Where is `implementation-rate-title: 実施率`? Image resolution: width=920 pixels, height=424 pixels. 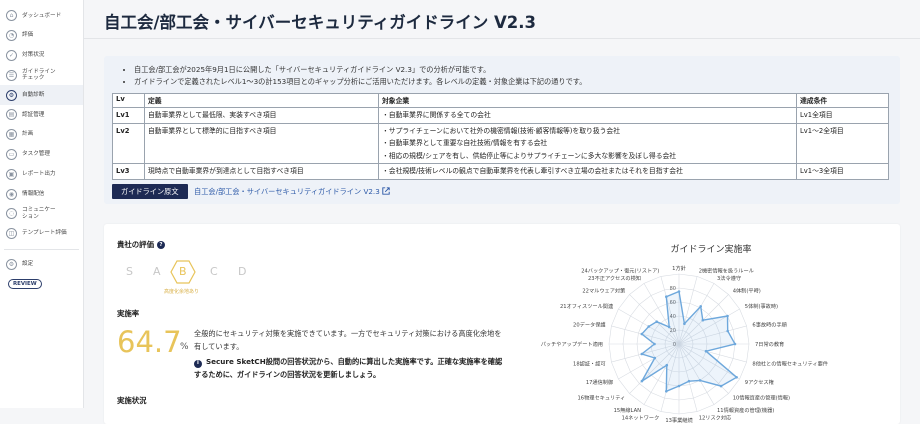
implementation-rate-title: 実施率 is located at coordinates (128, 313).